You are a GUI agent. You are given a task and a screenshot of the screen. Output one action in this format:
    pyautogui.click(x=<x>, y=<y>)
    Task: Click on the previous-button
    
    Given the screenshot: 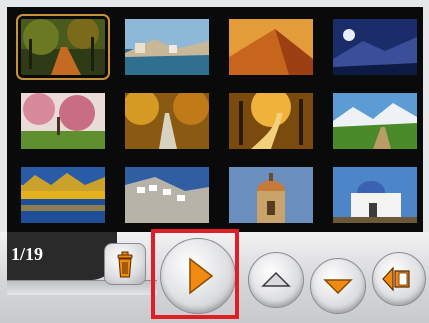 What is the action you would take?
    pyautogui.click(x=276, y=280)
    